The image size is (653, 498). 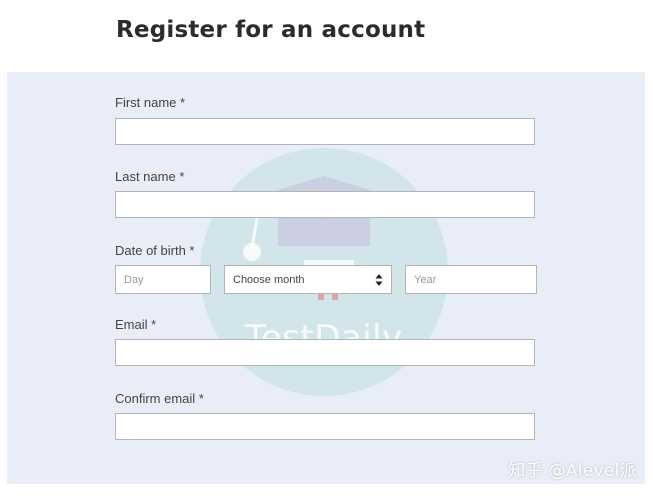 I want to click on date-of-birth-label: Date of birth *, so click(x=155, y=250).